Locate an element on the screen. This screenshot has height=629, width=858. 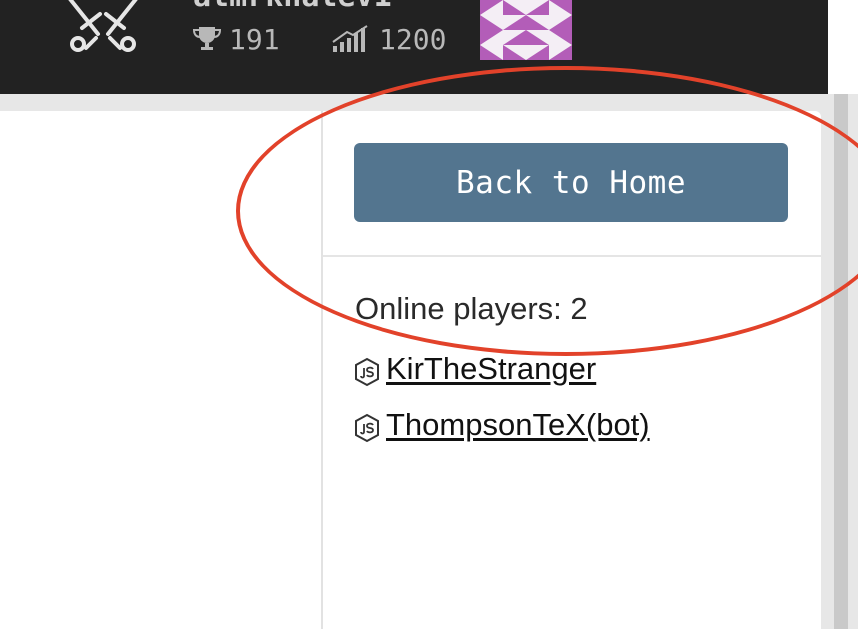
username: atmrkhatev1 is located at coordinates (292, 7).